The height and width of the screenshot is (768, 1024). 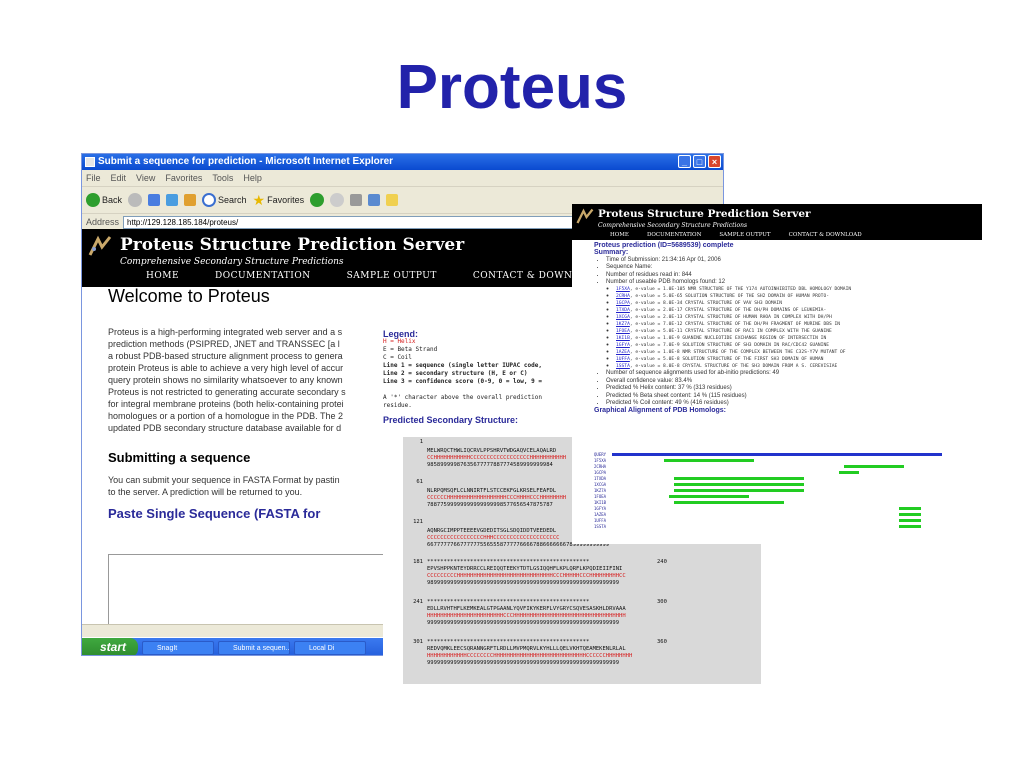 I want to click on align-label: 2CRHA, so click(x=600, y=466).